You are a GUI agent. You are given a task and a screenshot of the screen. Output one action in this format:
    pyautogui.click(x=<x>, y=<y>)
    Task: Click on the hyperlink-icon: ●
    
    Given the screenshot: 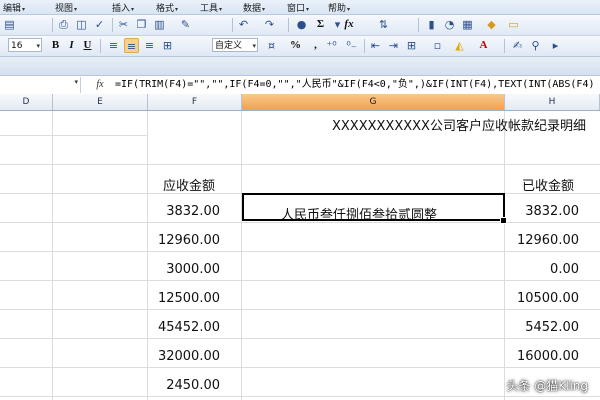 What is the action you would take?
    pyautogui.click(x=301, y=24)
    